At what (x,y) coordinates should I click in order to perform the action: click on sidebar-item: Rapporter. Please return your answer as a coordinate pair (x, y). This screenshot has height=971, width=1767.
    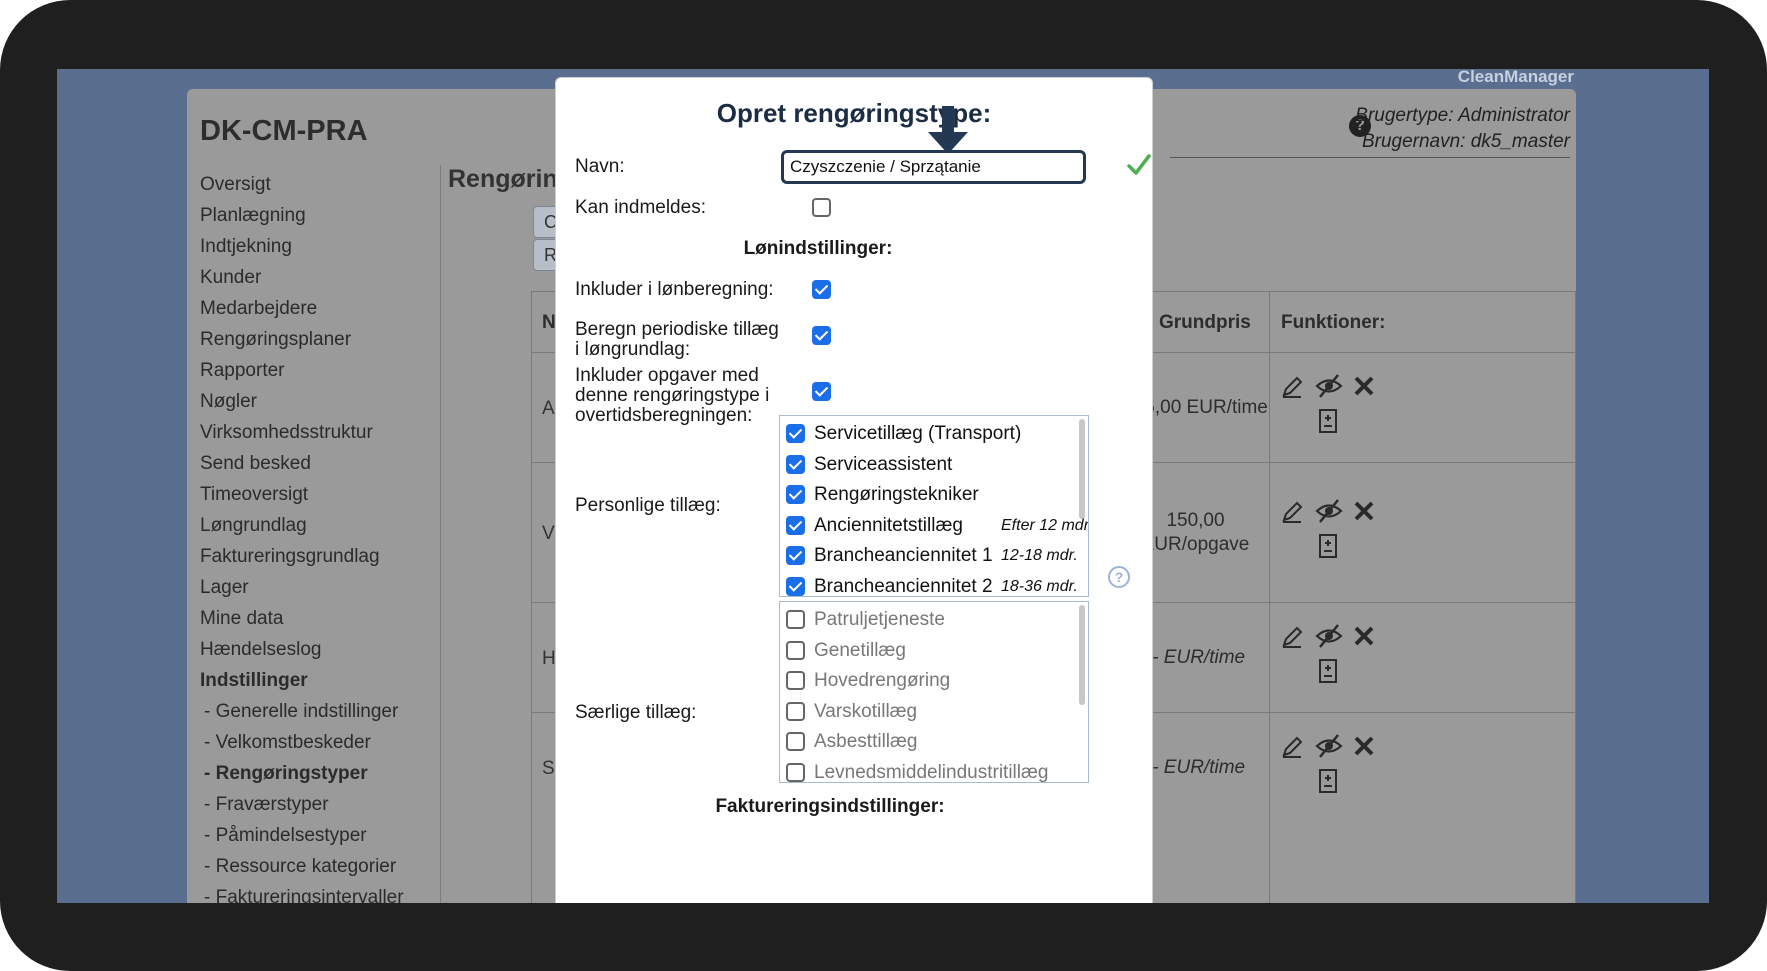
    Looking at the image, I should click on (302, 370).